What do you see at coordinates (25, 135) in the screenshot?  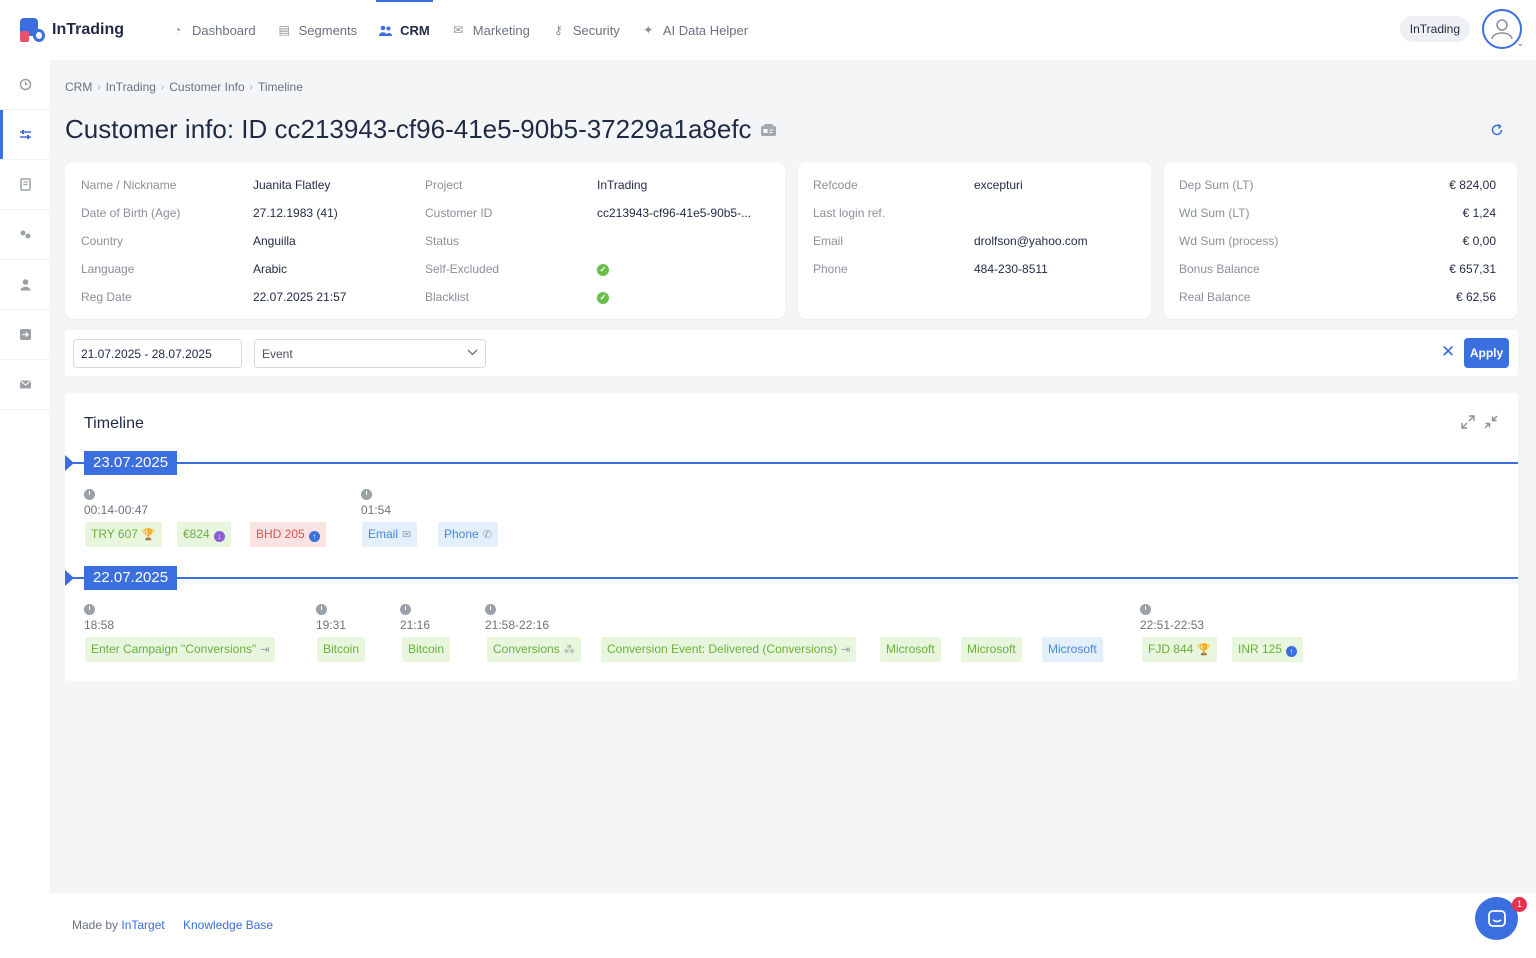 I see `sidebar-item-timeline` at bounding box center [25, 135].